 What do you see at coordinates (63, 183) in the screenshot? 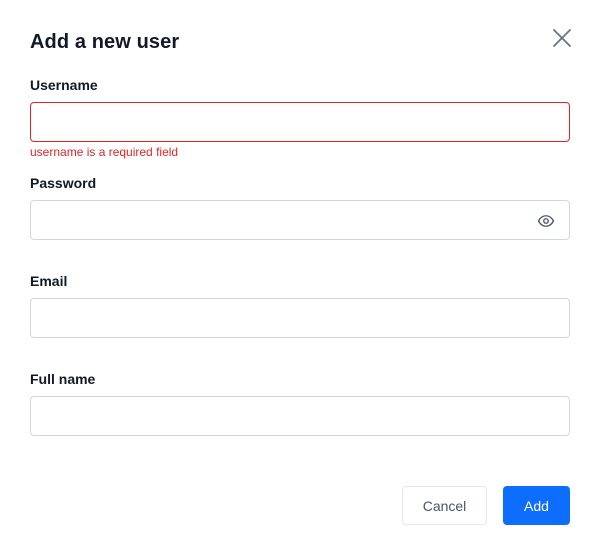
I see `password-label: Password` at bounding box center [63, 183].